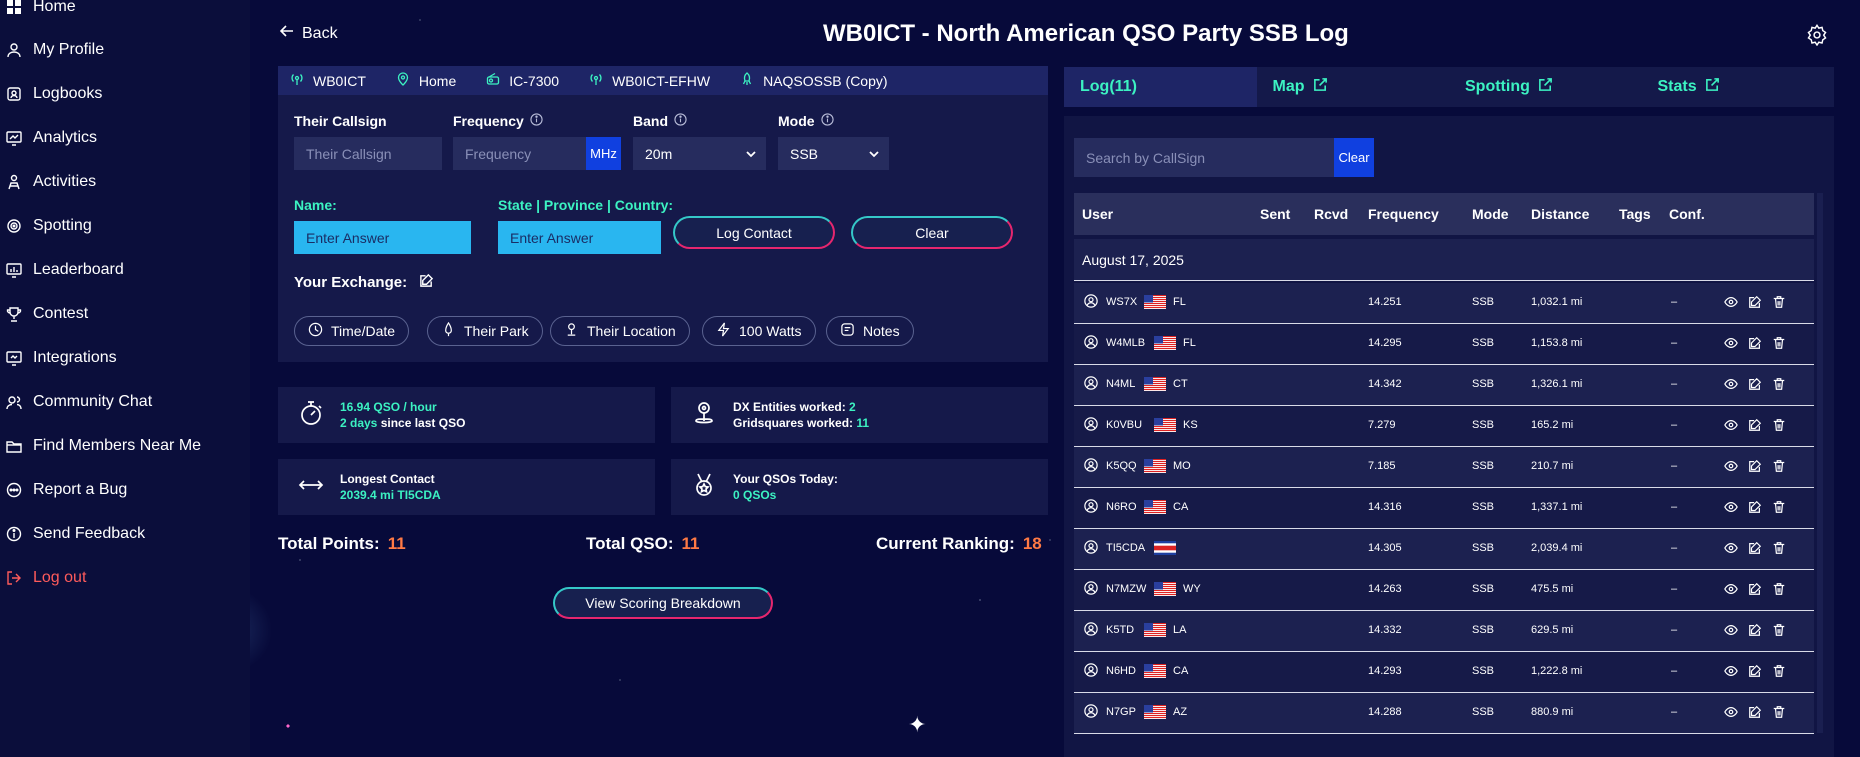  What do you see at coordinates (1444, 713) in the screenshot?
I see `table-row: N7GP AZ 14.288 SSB 880.9 mi –` at bounding box center [1444, 713].